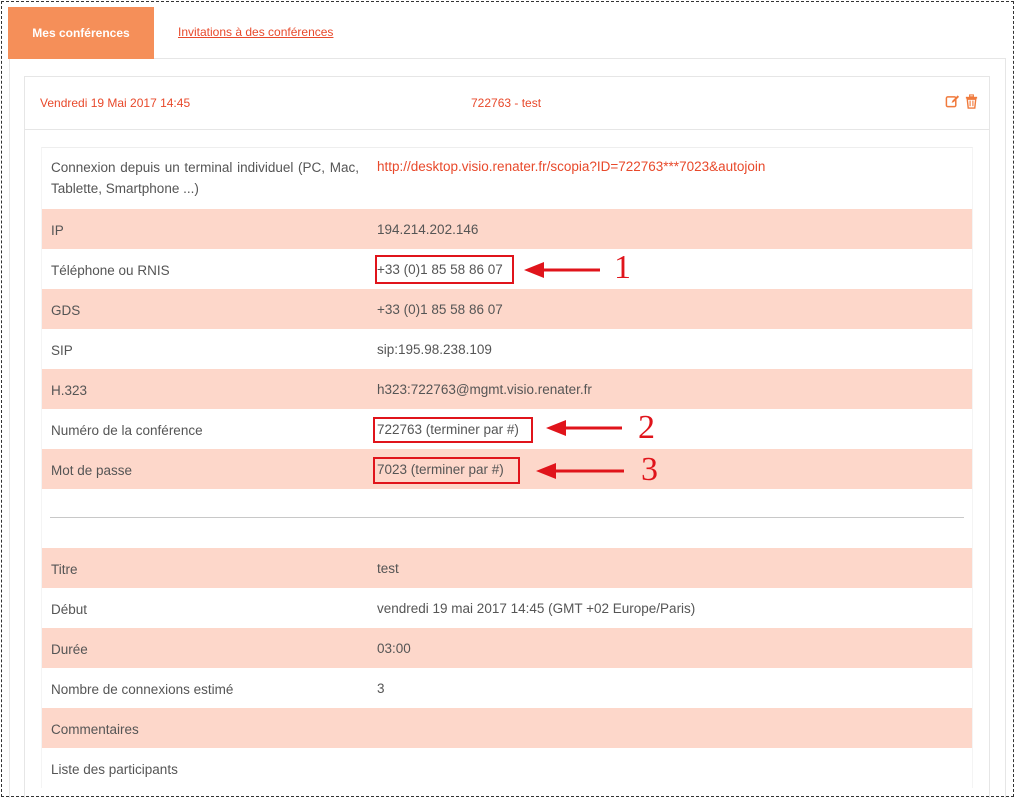 The image size is (1015, 798). What do you see at coordinates (115, 103) in the screenshot?
I see `conference-date: Vendredi 19 Mai 2017 14:45` at bounding box center [115, 103].